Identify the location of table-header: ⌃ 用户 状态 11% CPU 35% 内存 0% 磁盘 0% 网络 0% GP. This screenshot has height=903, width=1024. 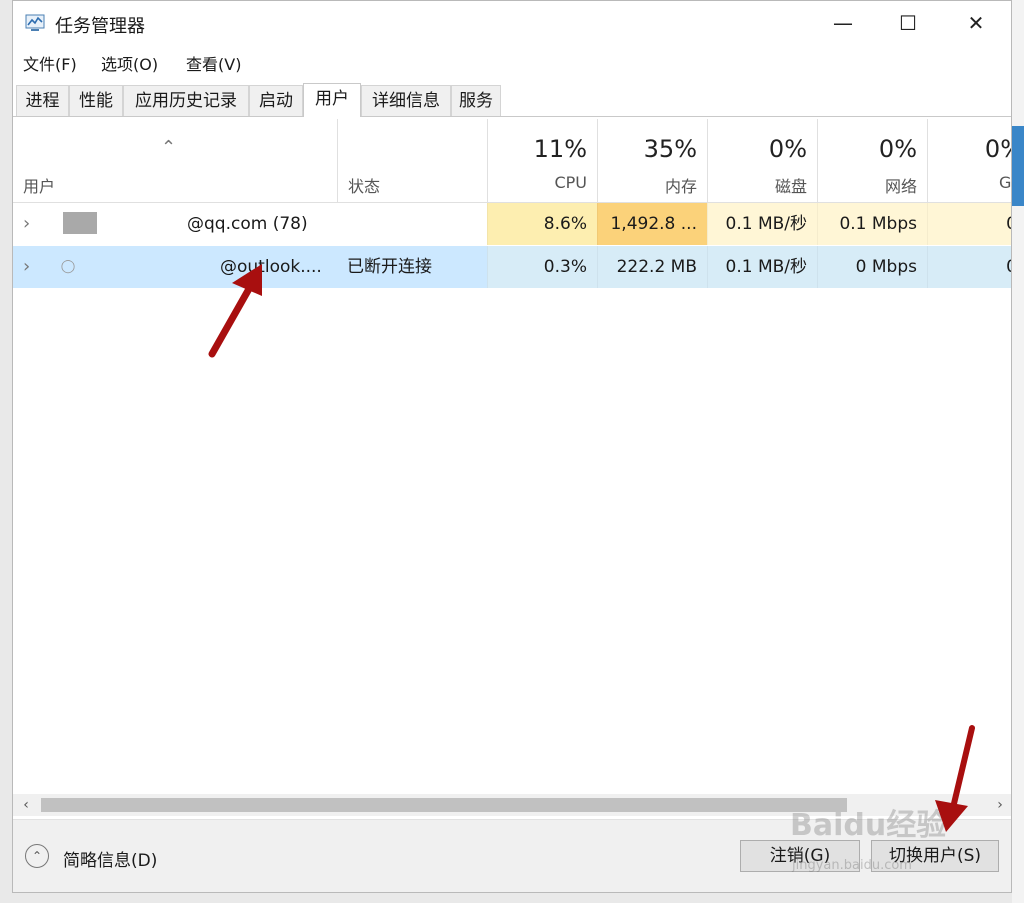
(512, 161).